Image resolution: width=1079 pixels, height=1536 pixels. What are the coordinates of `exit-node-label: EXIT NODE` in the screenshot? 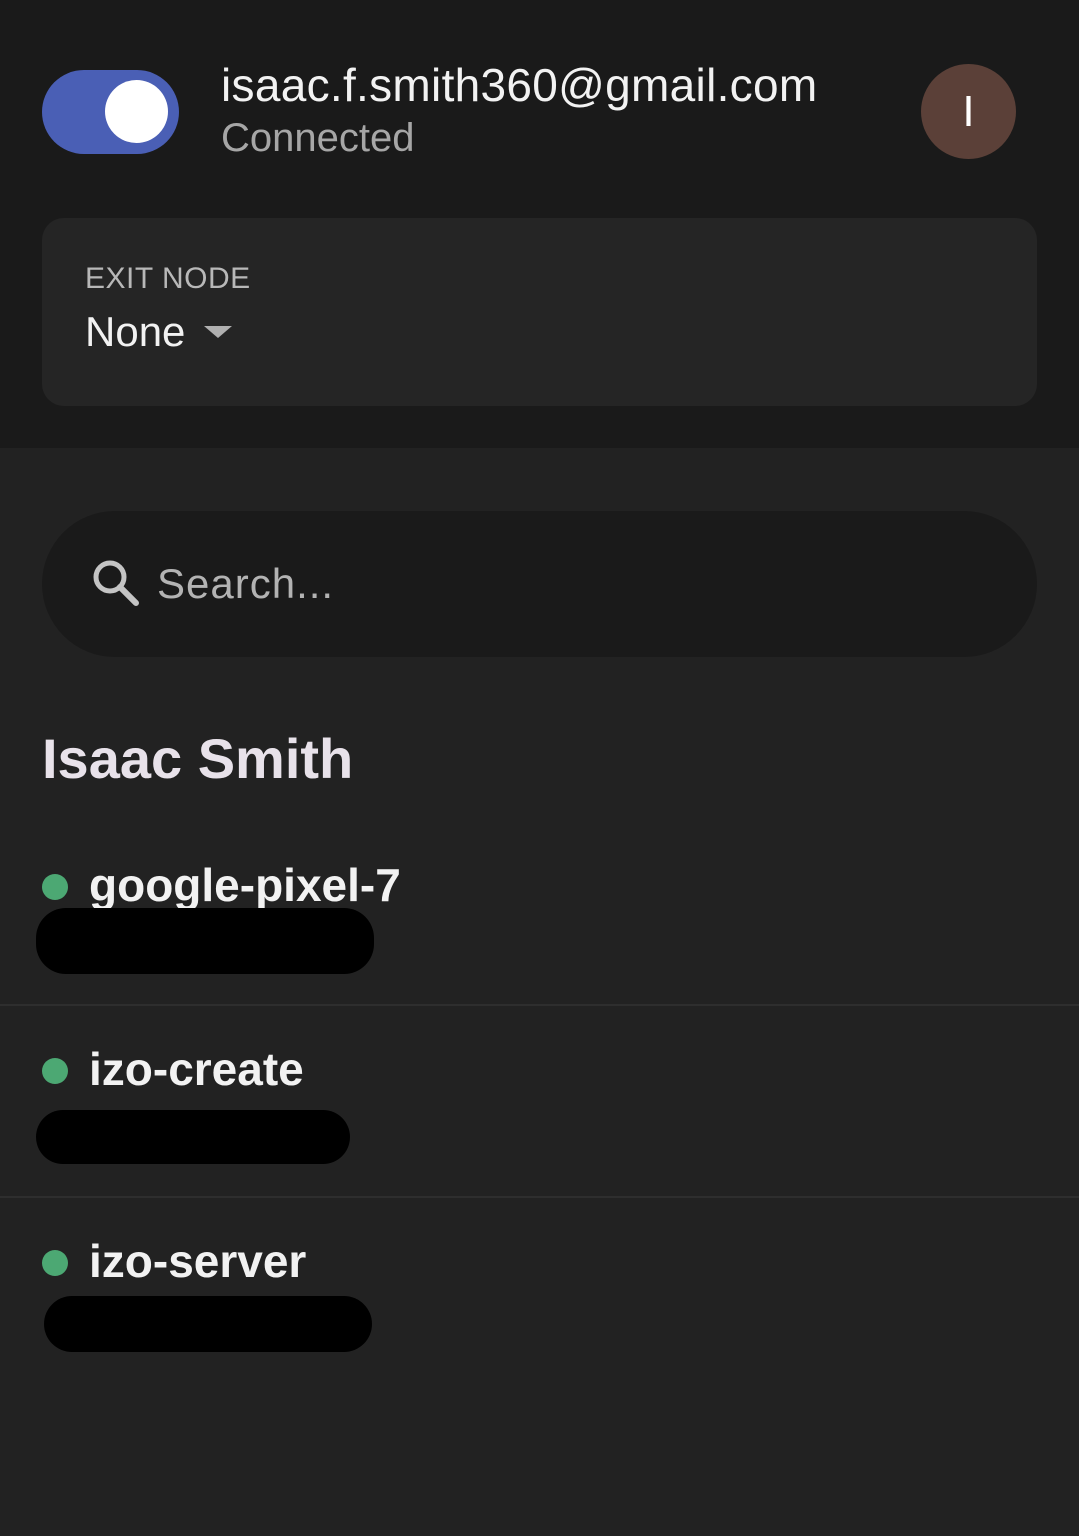 It's located at (168, 278).